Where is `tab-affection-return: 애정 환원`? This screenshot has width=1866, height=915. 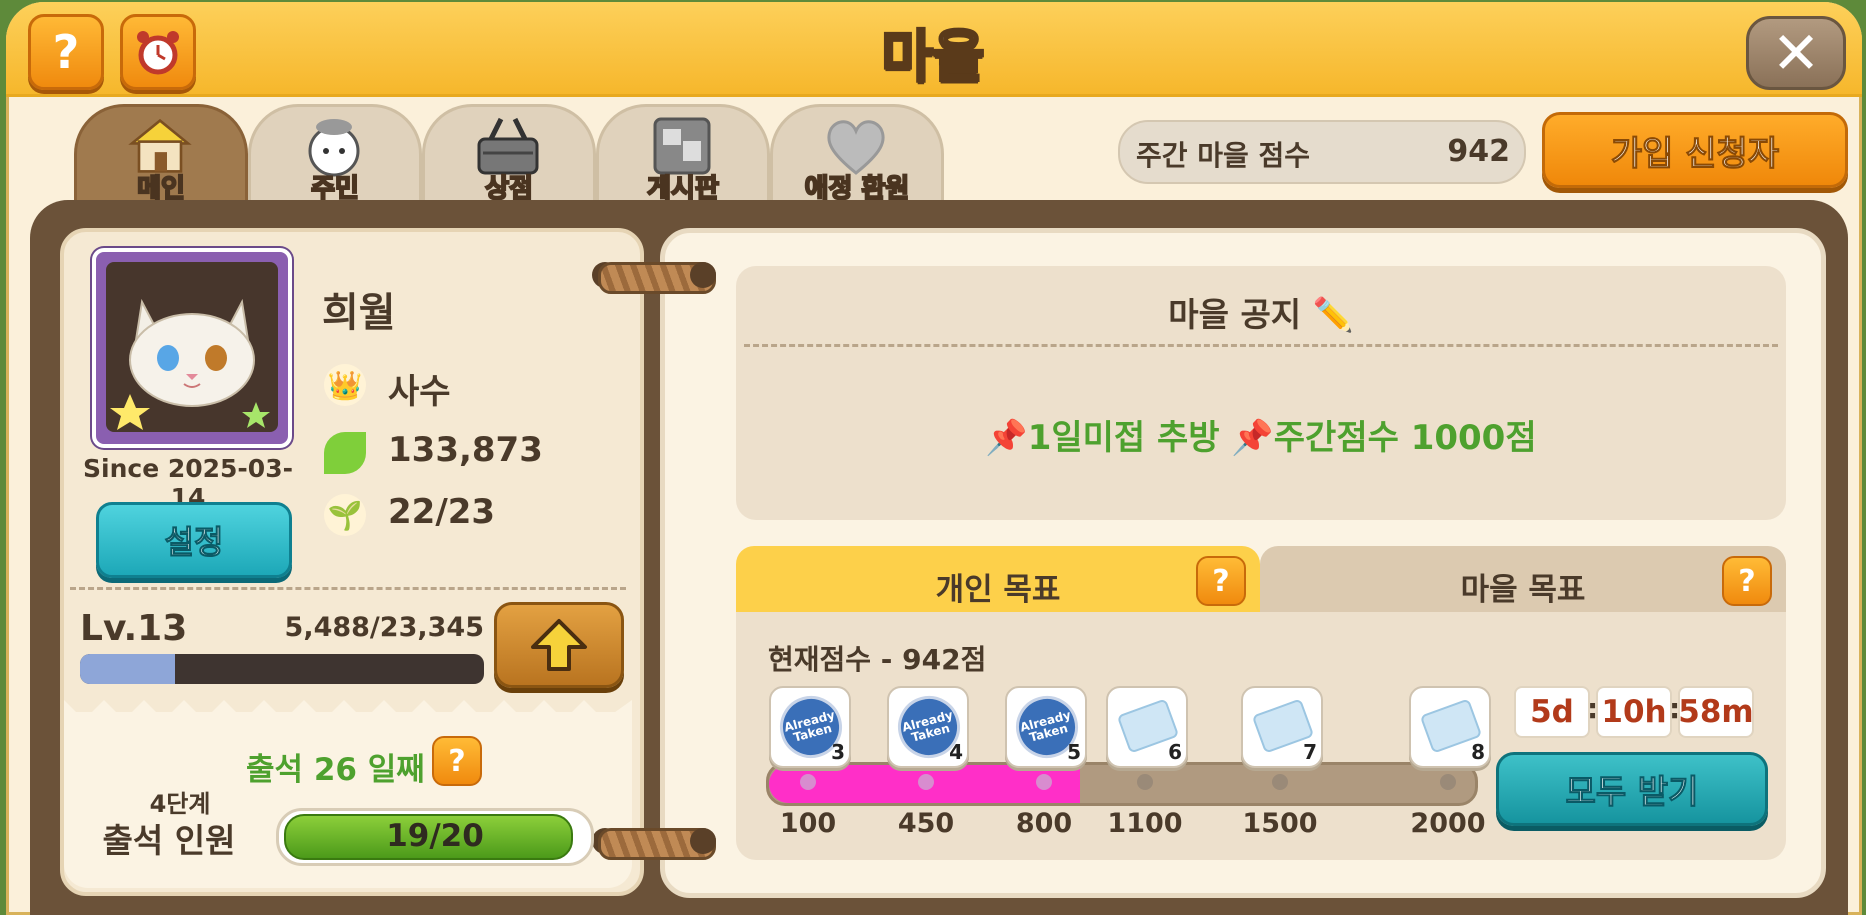 tab-affection-return: 애정 환원 is located at coordinates (857, 155).